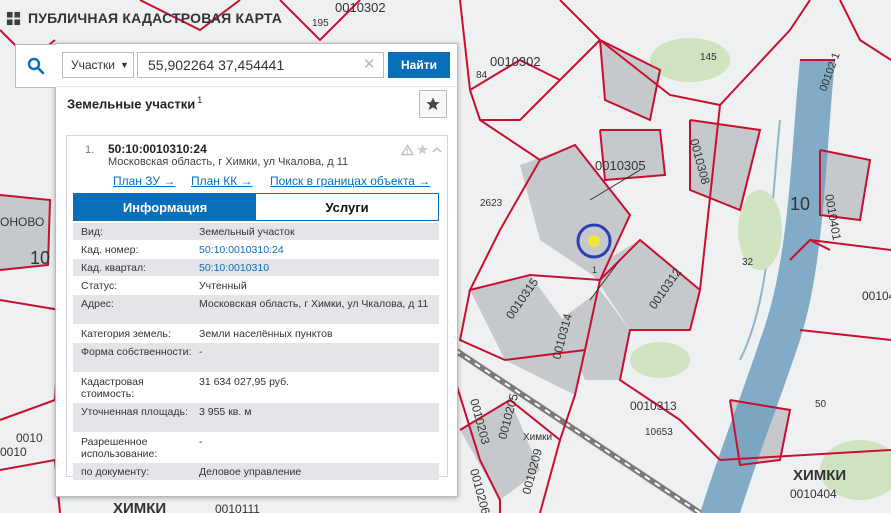  What do you see at coordinates (594, 270) in the screenshot?
I see `map-label: 1` at bounding box center [594, 270].